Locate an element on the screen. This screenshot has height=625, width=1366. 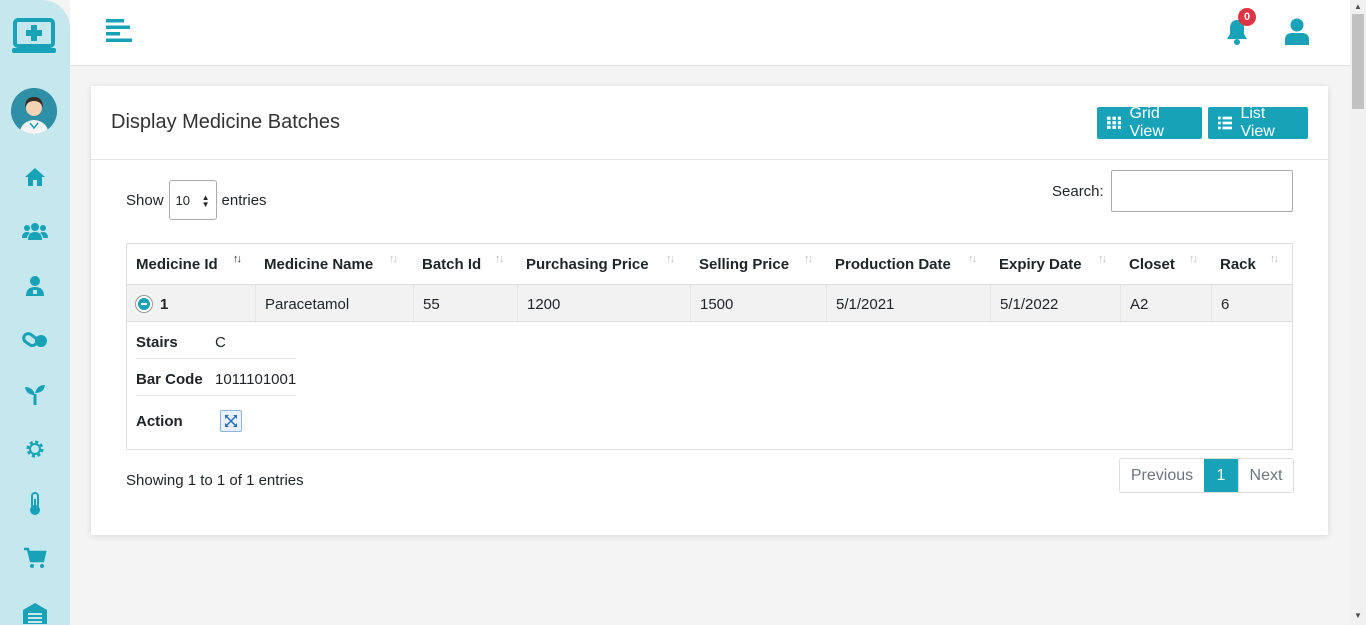
col-production-date: Production Date ↑↓ is located at coordinates (908, 264).